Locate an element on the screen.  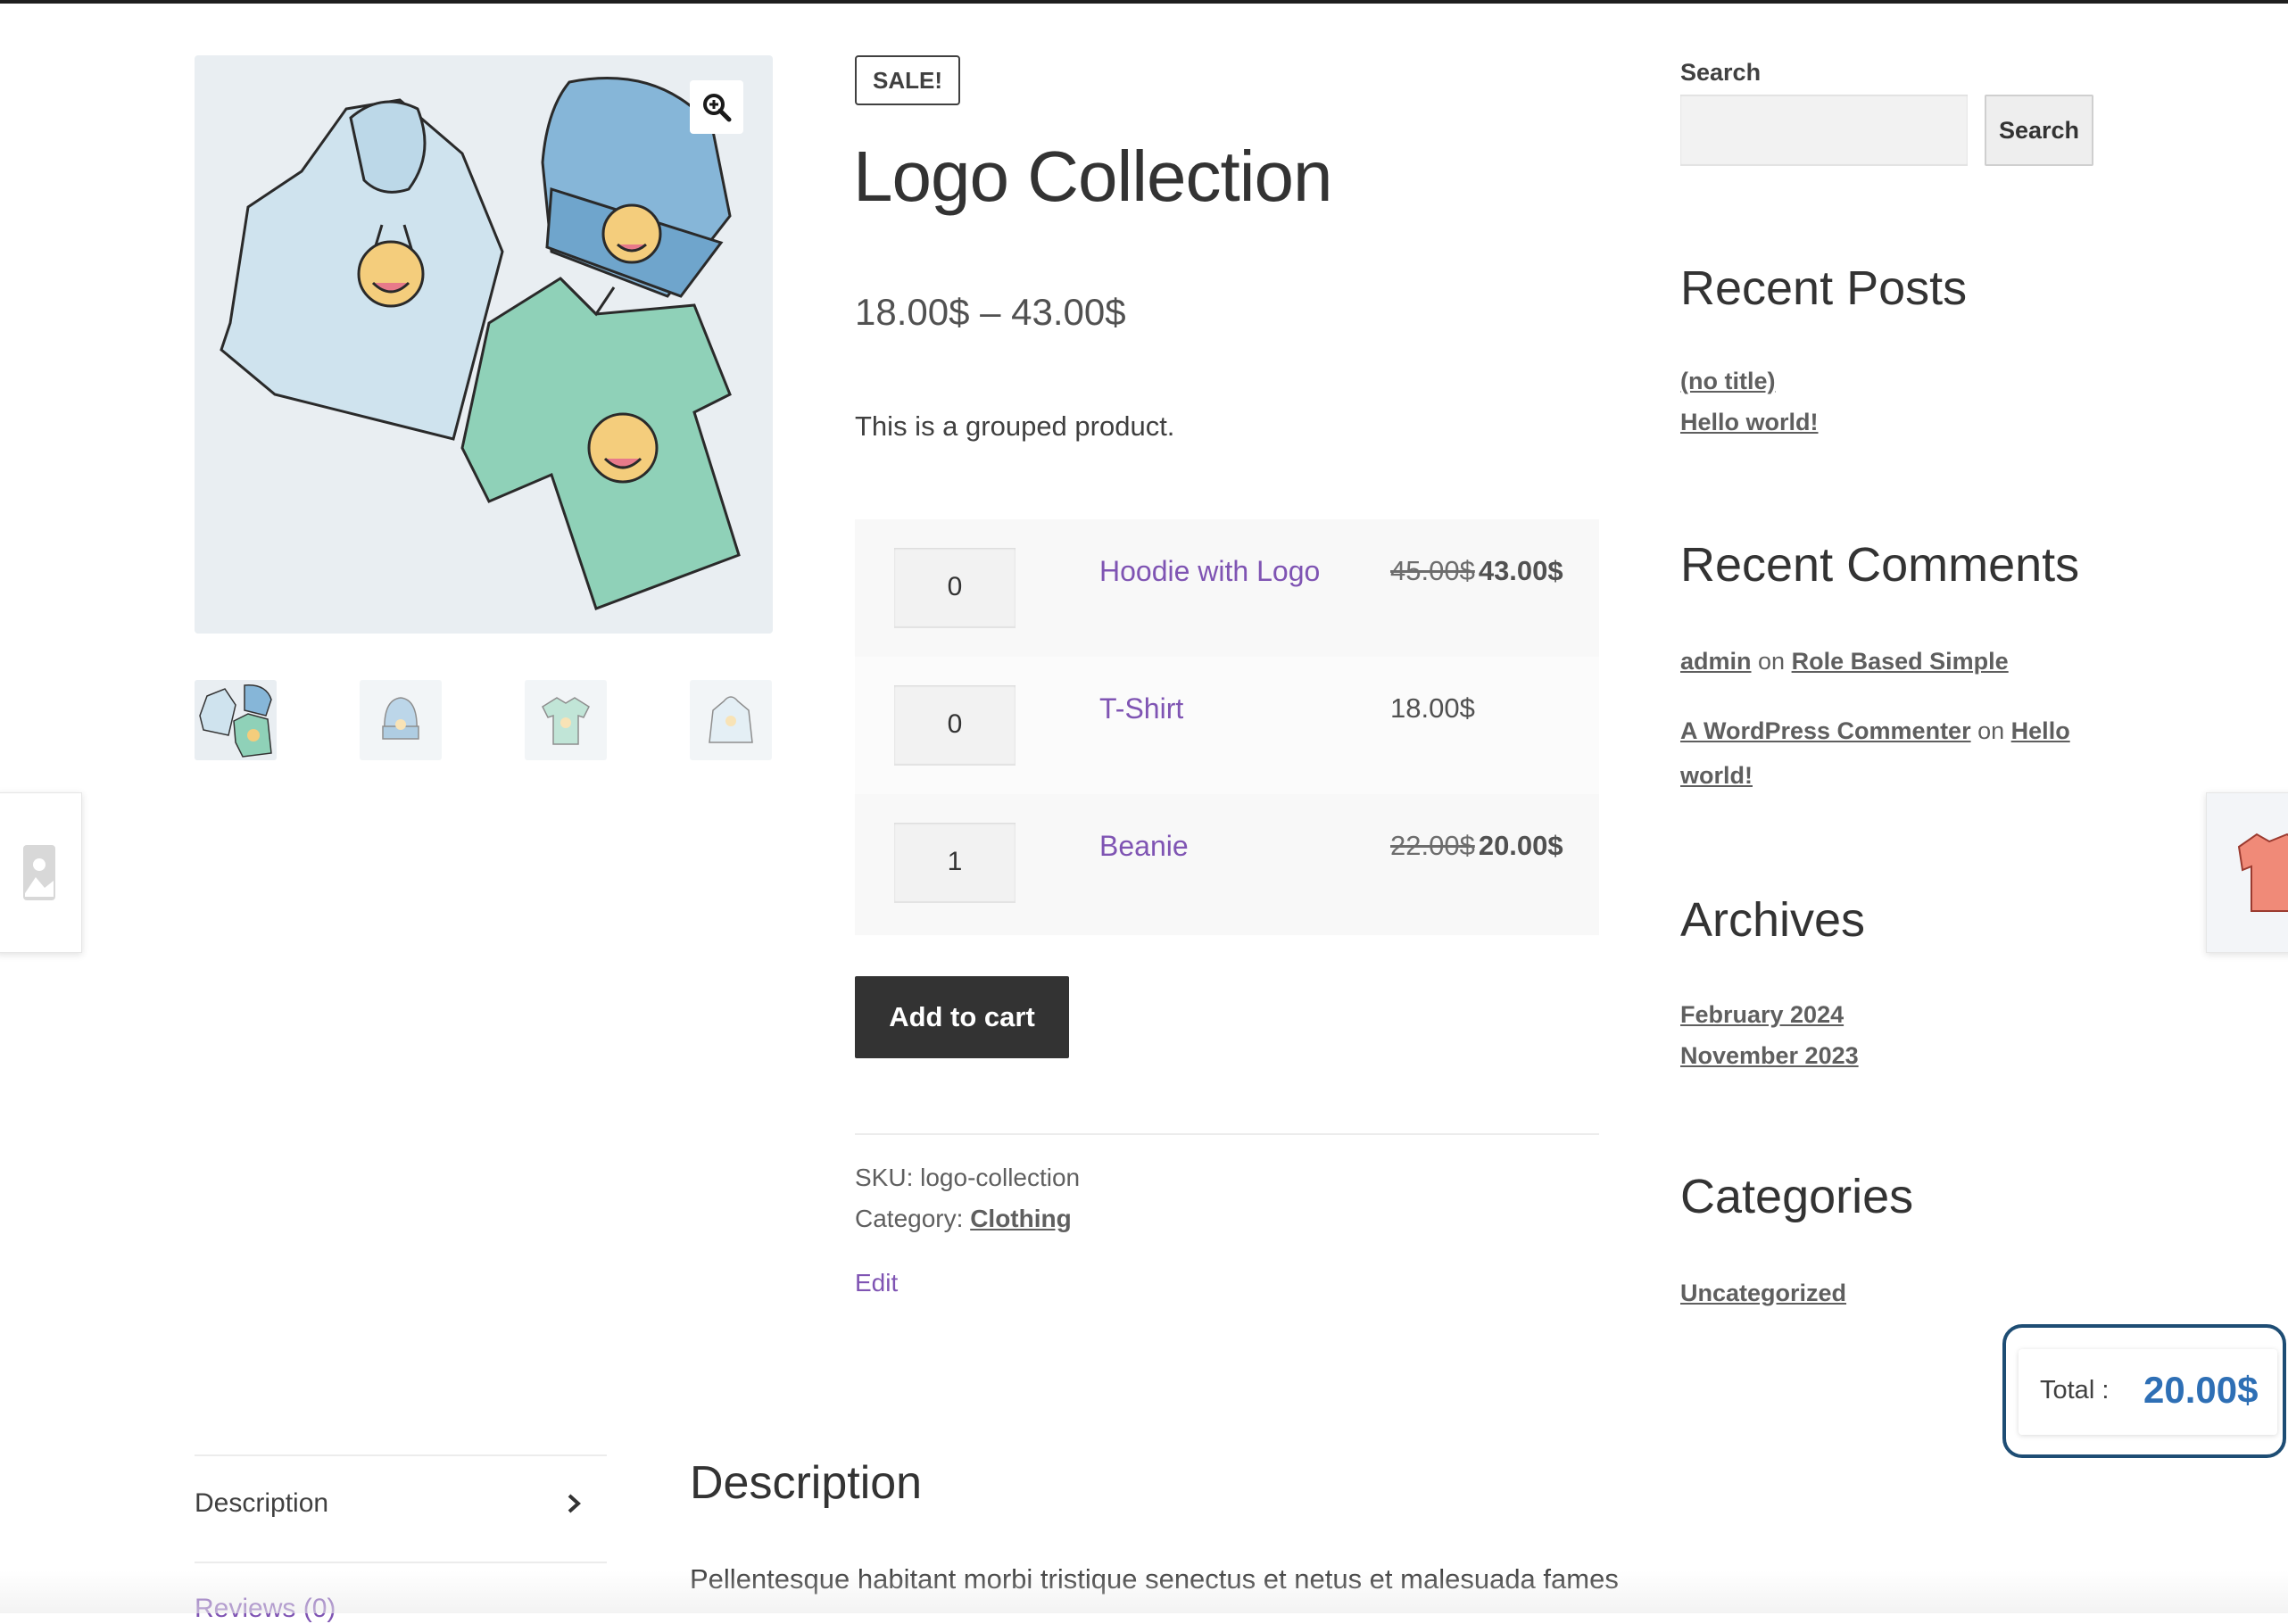
recent-comment: A WordPress Commenter on Hello is located at coordinates (1875, 731).